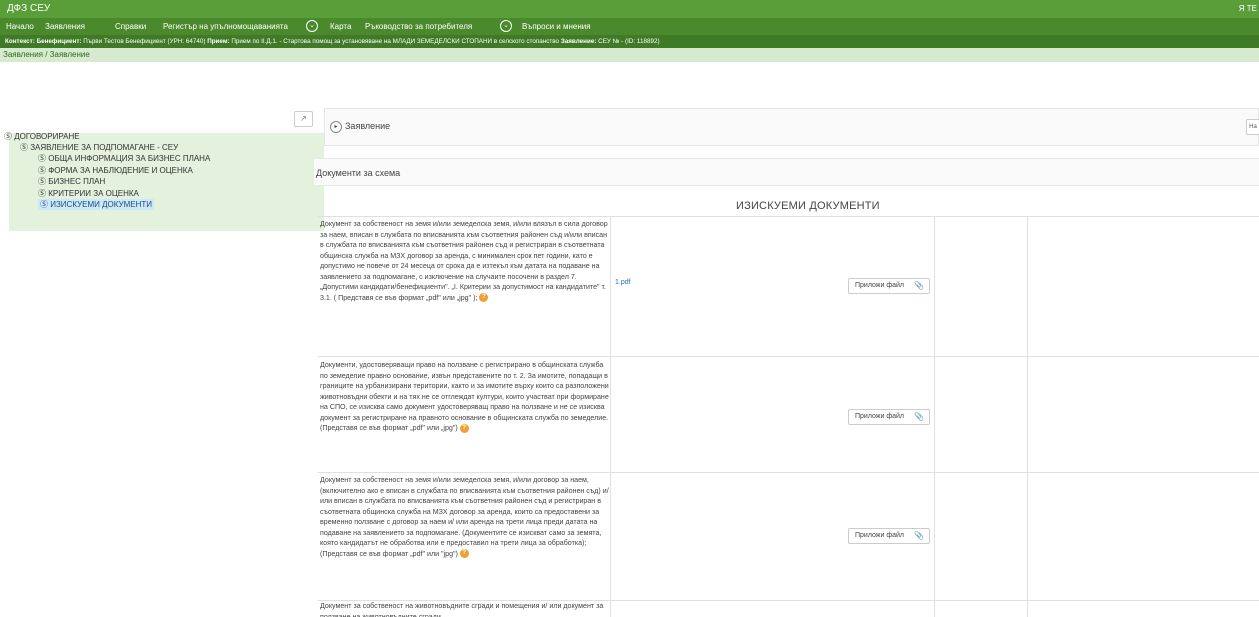 This screenshot has width=1259, height=617. What do you see at coordinates (336, 127) in the screenshot?
I see `collapse-toggle-icon: ▸` at bounding box center [336, 127].